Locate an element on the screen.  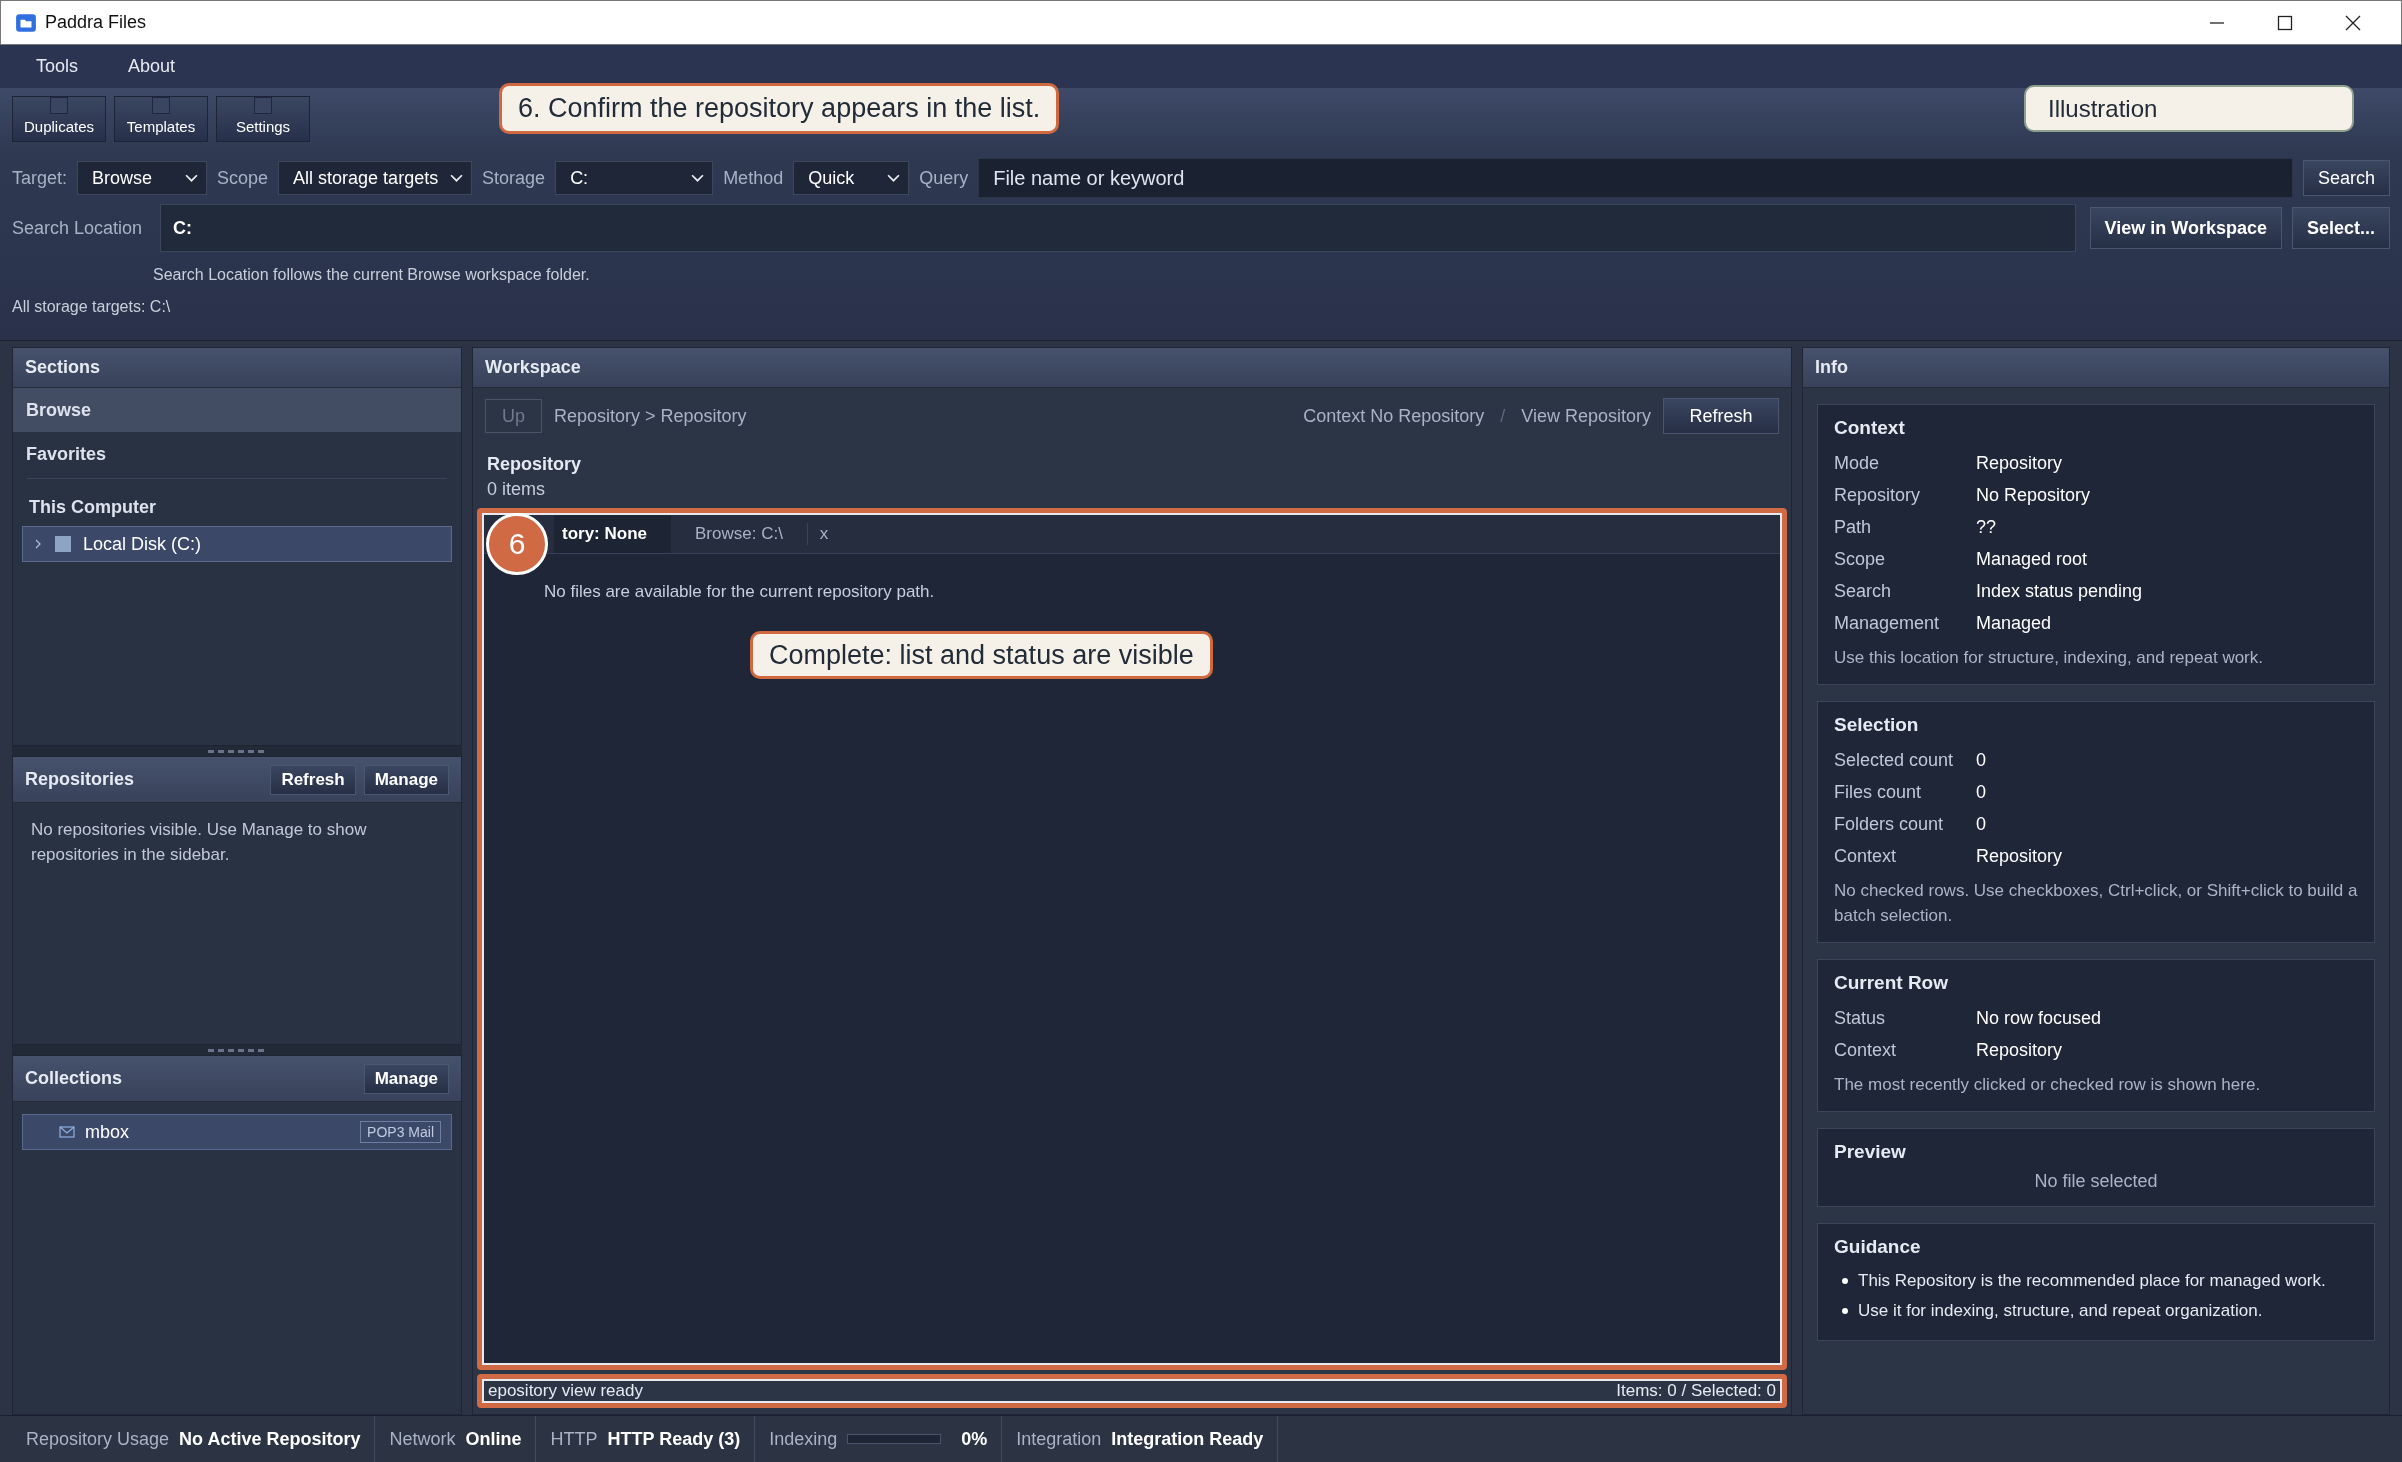
card-note: Use this location for structure, indexing, and repeat work. is located at coordinates (2049, 658).